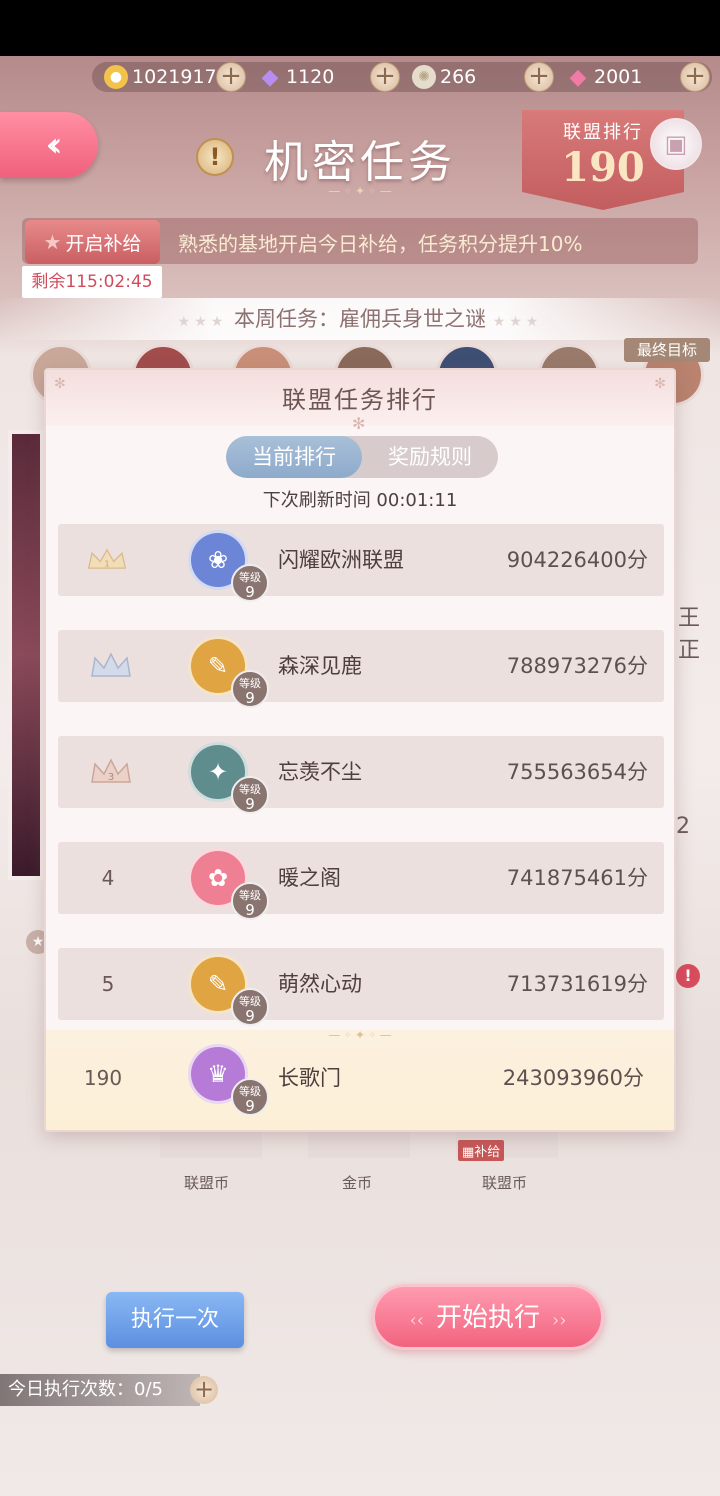  Describe the element at coordinates (458, 77) in the screenshot. I see `resource-value: 266` at that location.